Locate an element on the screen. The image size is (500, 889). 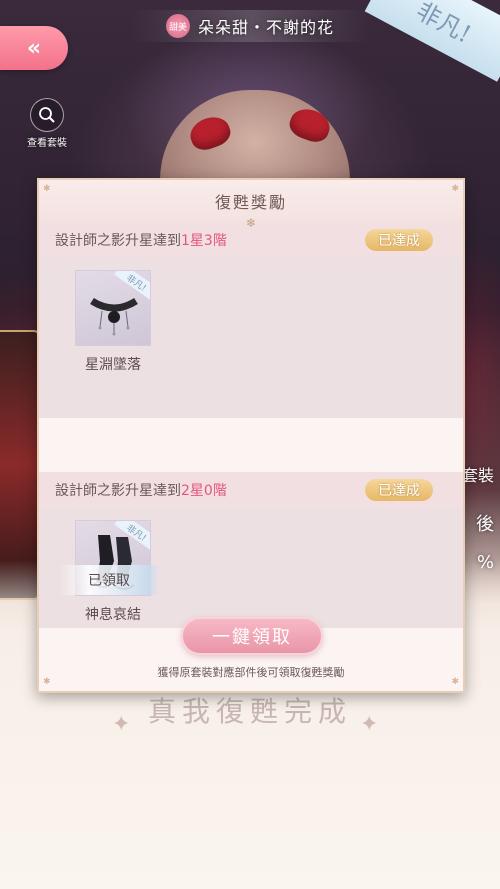
claim-hint: 獲得原套裝對應部件後可領取復甦獎勵 is located at coordinates (251, 672).